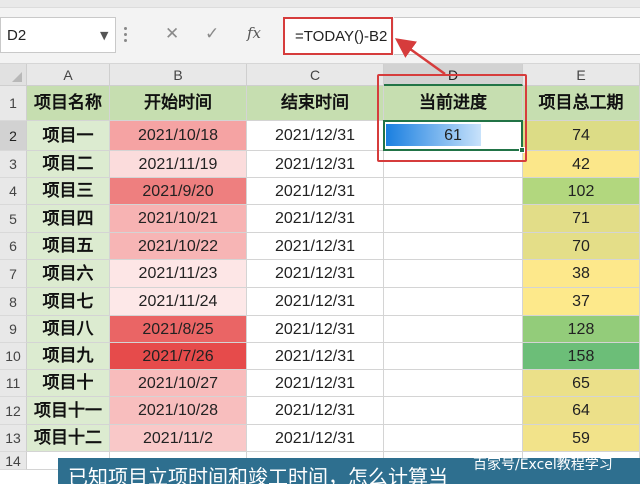 The height and width of the screenshot is (484, 640). Describe the element at coordinates (315, 75) in the screenshot. I see `column-header-c: C` at that location.